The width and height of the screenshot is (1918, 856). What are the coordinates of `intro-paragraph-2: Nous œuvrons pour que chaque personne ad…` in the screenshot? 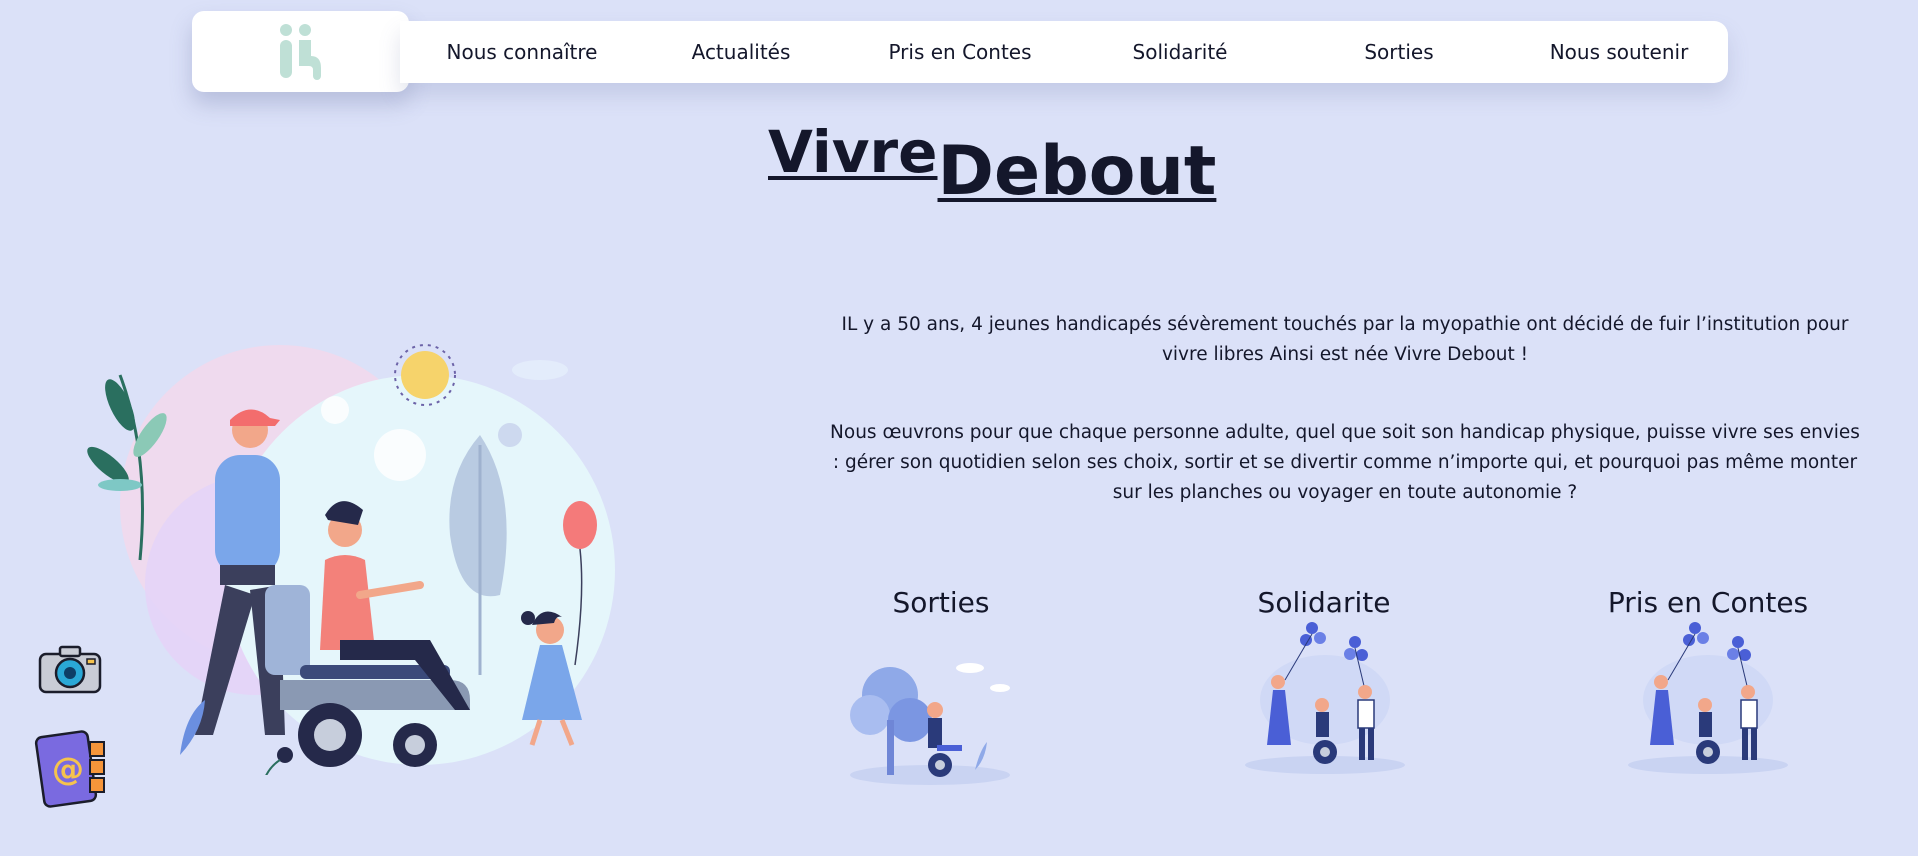 It's located at (1345, 462).